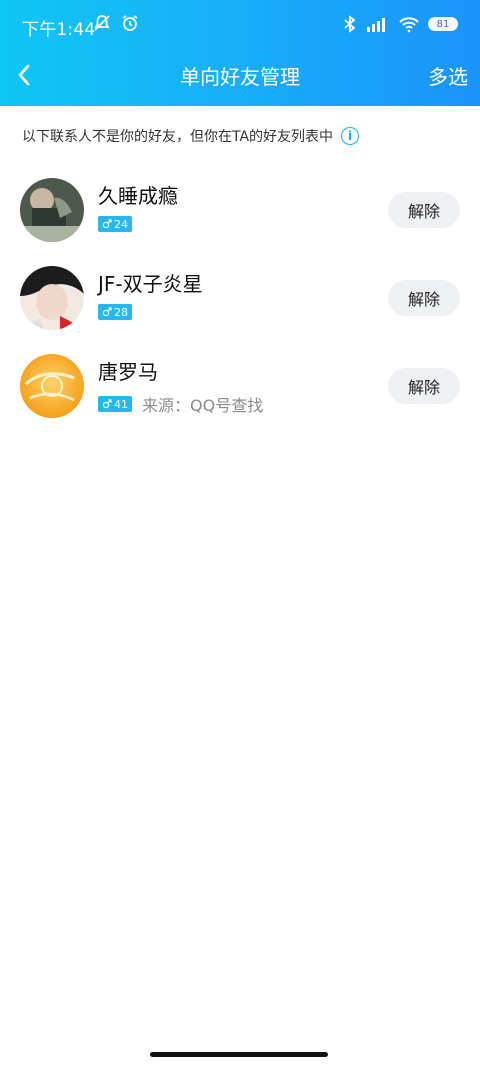  I want to click on gender-age-badge: 28, so click(115, 312).